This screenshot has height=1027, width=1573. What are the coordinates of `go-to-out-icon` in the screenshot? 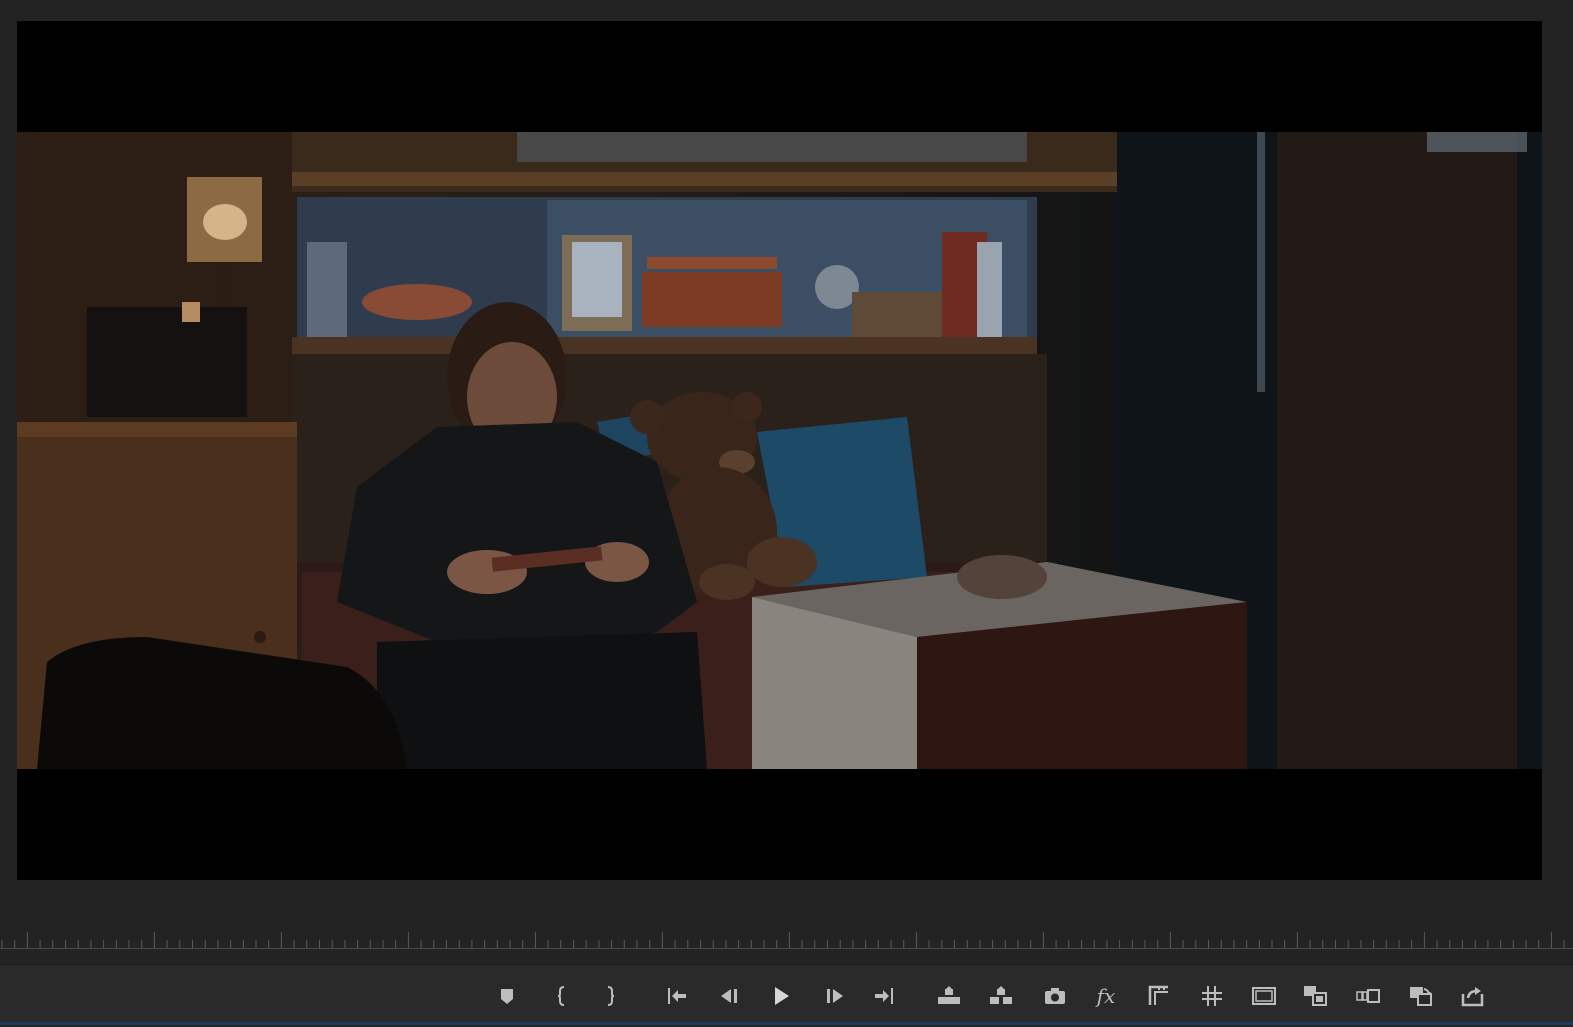 It's located at (884, 996).